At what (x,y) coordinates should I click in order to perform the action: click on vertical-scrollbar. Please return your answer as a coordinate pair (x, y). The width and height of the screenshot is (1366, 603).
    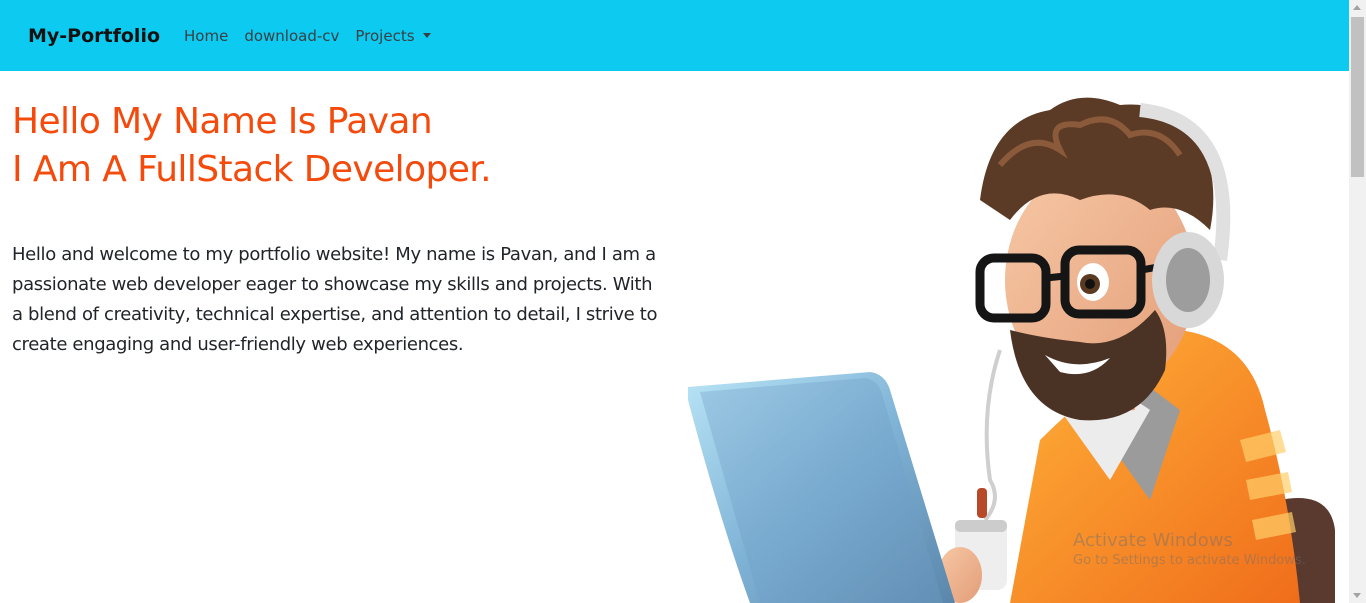
    Looking at the image, I should click on (1357, 301).